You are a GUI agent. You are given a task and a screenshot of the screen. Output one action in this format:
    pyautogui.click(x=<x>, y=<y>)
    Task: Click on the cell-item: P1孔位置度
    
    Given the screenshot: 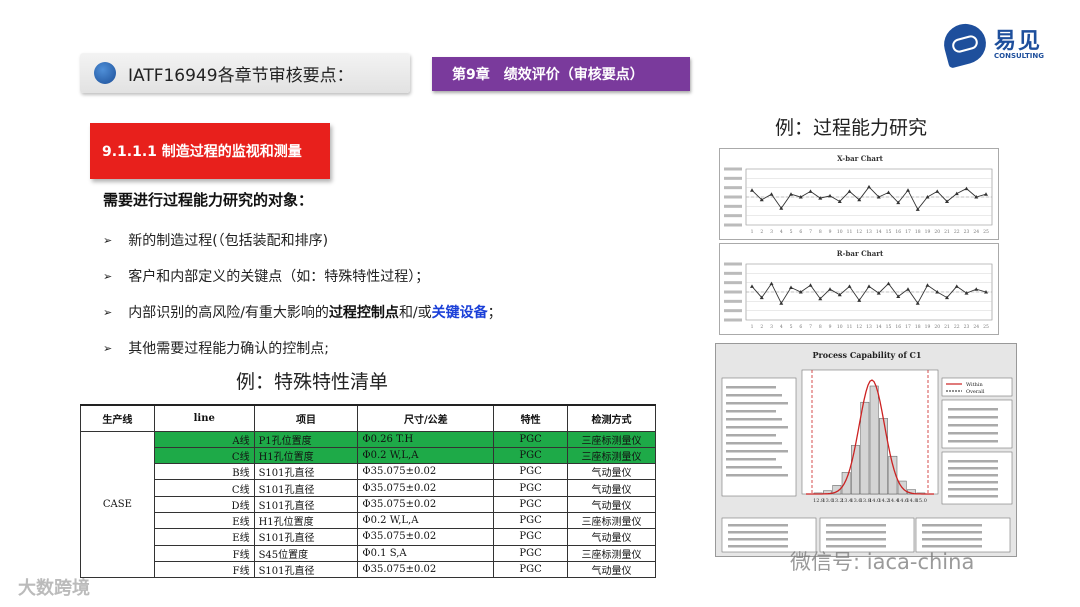 What is the action you would take?
    pyautogui.click(x=306, y=439)
    